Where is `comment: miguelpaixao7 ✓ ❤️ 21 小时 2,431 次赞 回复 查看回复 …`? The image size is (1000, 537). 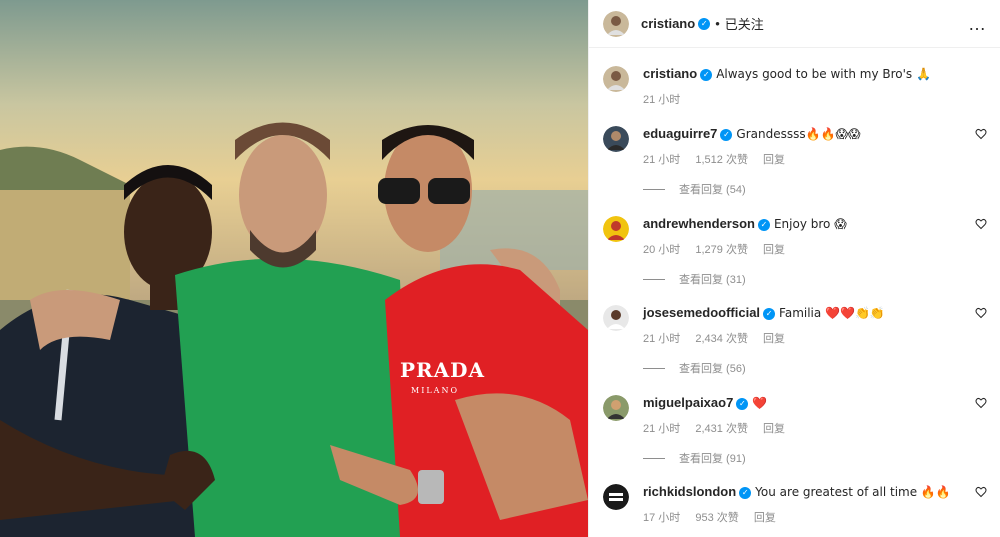 comment: miguelpaixao7 ✓ ❤️ 21 小时 2,431 次赞 回复 查看回复 … is located at coordinates (798, 430).